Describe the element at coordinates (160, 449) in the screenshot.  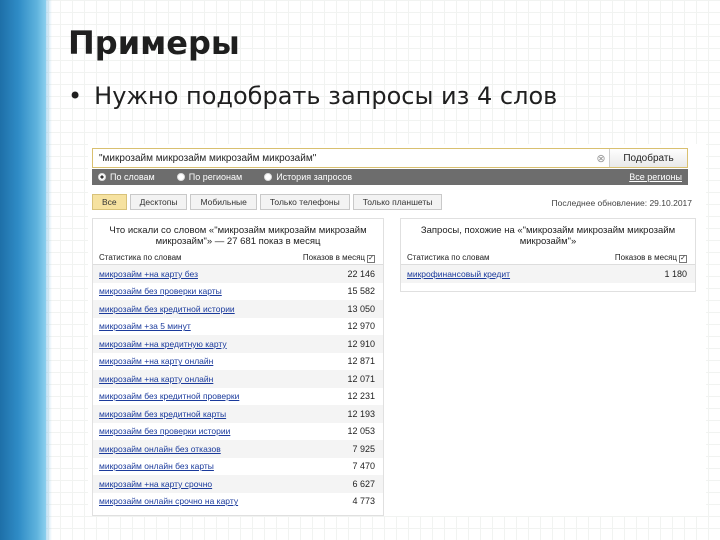
I see `query-link: микрозайм онлайн без отказов` at that location.